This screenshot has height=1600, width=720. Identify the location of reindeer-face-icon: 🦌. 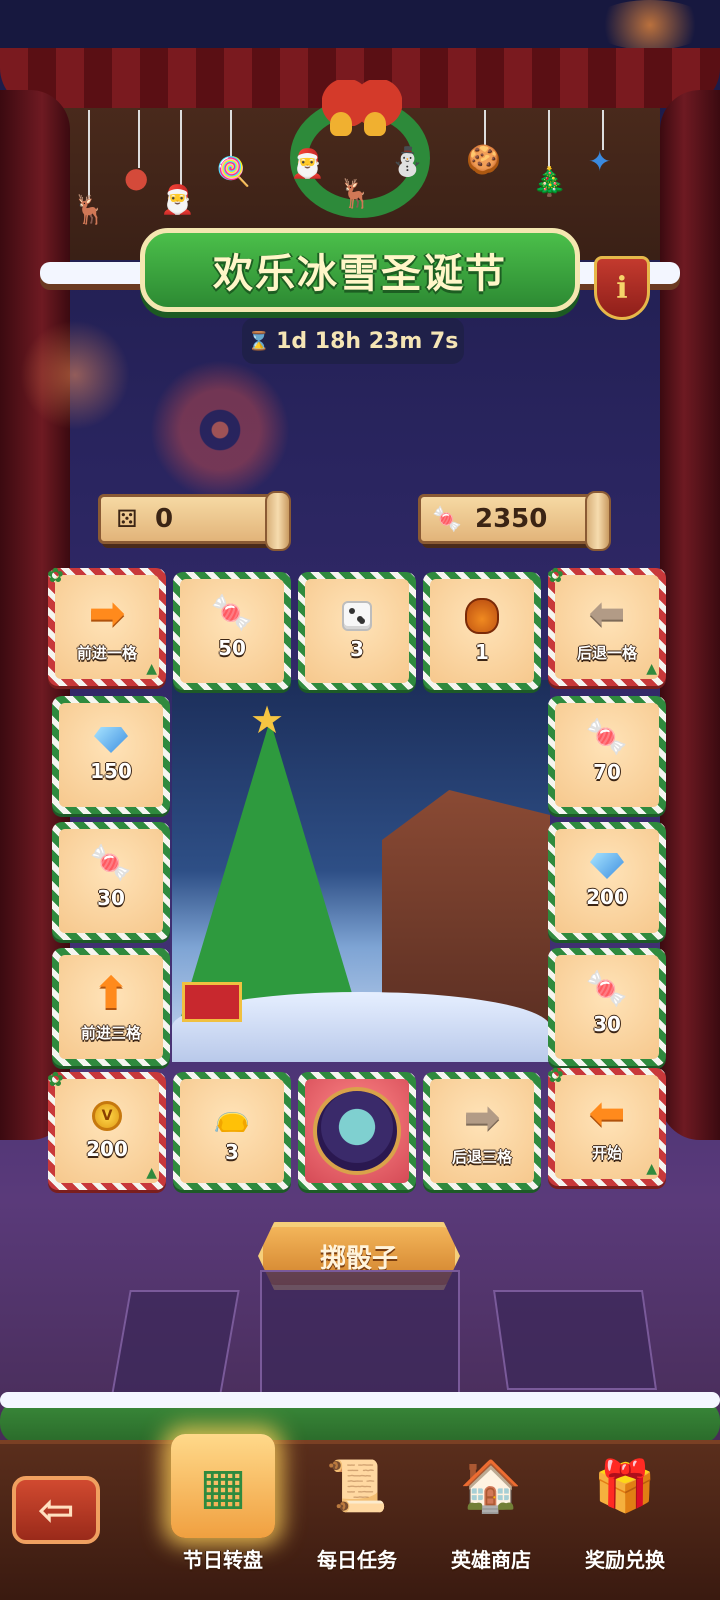
(355, 193).